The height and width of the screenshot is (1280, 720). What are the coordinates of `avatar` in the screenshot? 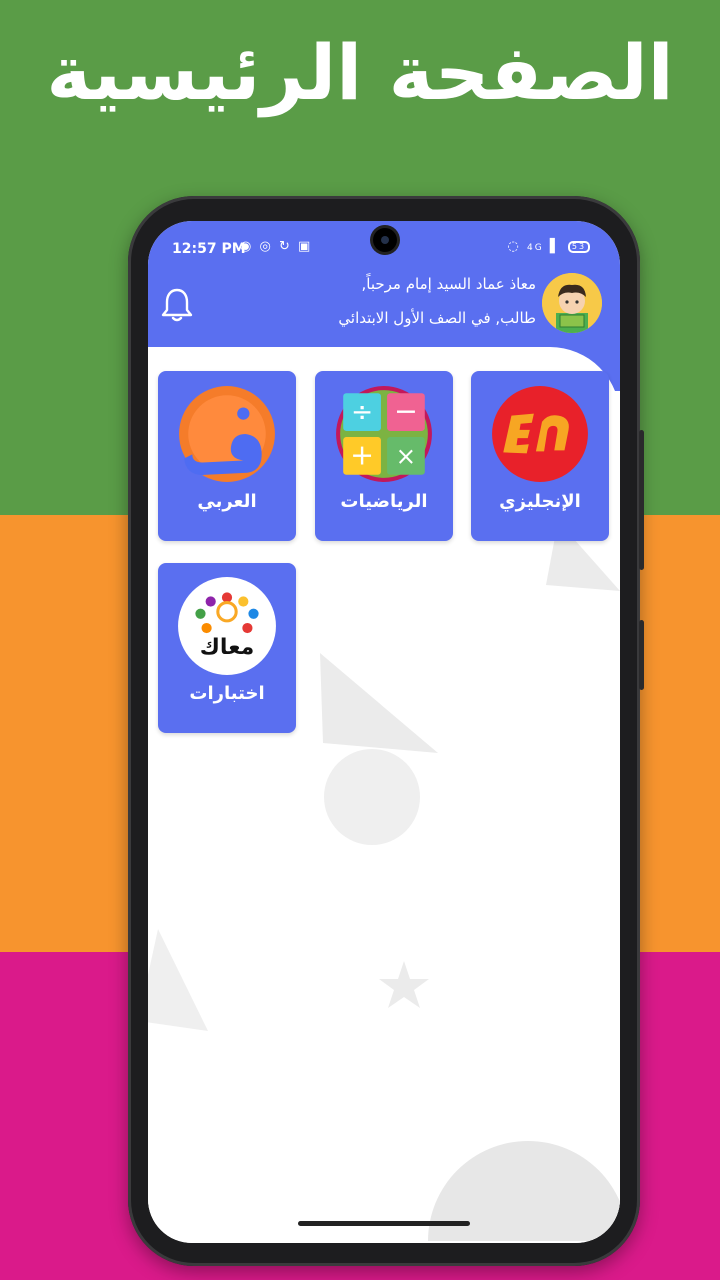 It's located at (572, 303).